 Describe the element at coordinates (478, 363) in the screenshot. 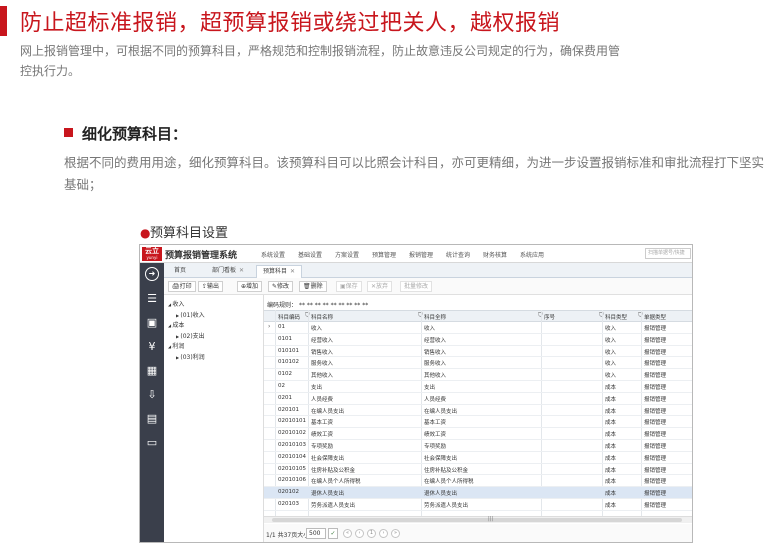

I see `table-row: 010102 服务收入 服务收入 收入 报销管理` at that location.